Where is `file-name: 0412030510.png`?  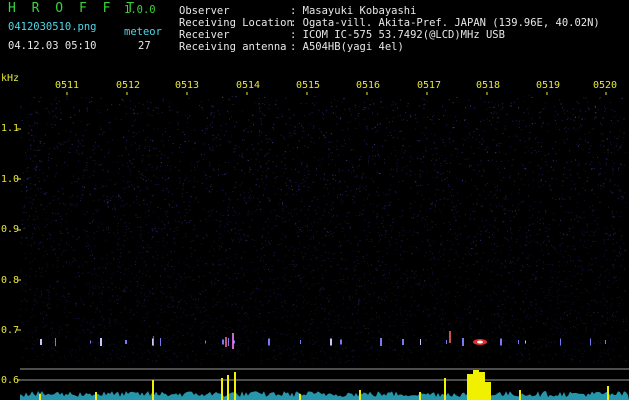 file-name: 0412030510.png is located at coordinates (52, 27).